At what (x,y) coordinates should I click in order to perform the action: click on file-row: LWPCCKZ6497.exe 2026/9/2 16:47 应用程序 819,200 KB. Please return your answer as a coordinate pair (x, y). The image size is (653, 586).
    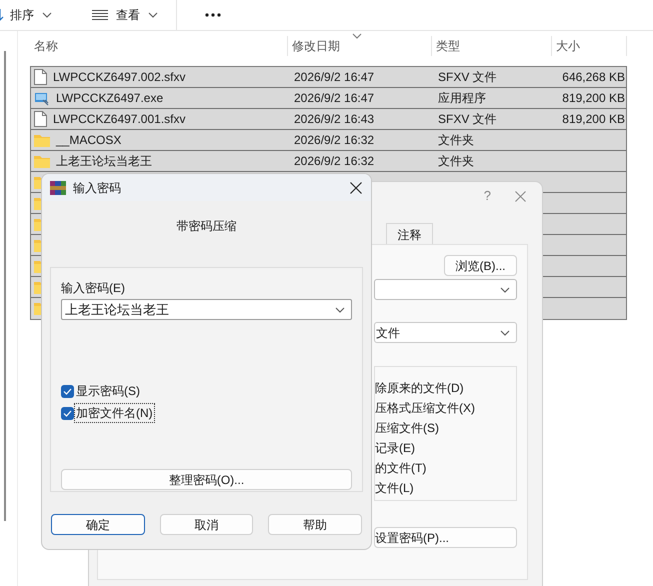
    Looking at the image, I should click on (328, 98).